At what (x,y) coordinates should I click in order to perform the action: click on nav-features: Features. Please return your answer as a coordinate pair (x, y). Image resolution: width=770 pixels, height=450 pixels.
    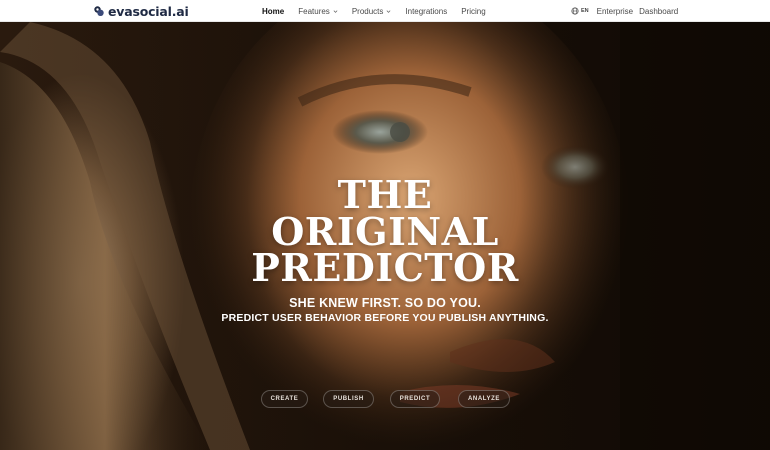
    Looking at the image, I should click on (318, 11).